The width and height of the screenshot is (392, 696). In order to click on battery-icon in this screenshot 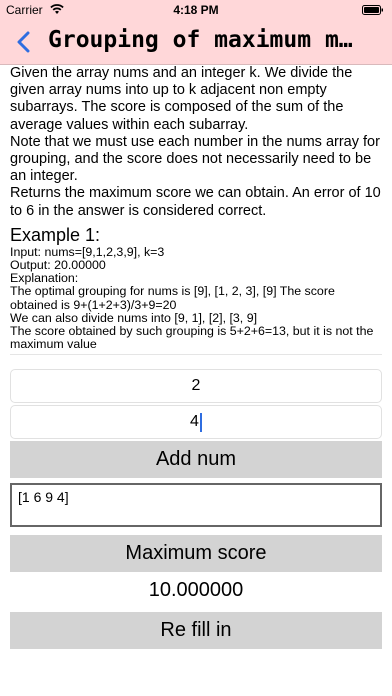, I will do `click(372, 10)`.